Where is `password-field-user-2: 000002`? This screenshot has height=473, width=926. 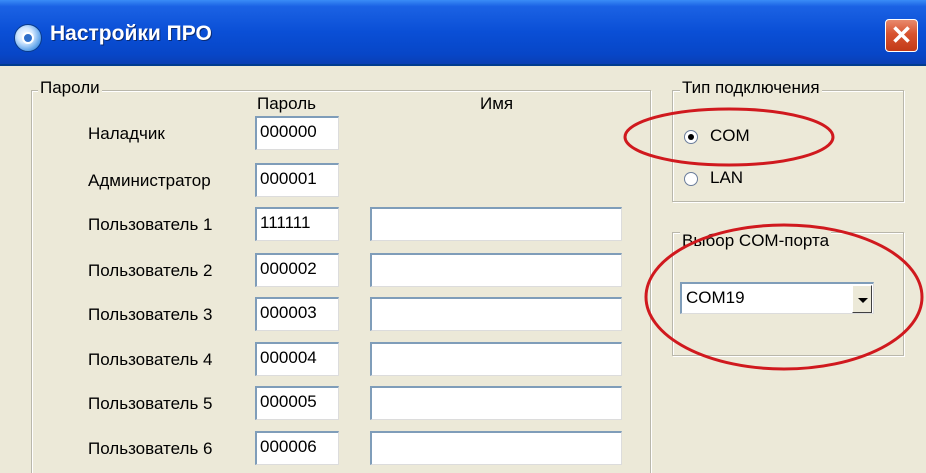 password-field-user-2: 000002 is located at coordinates (297, 270).